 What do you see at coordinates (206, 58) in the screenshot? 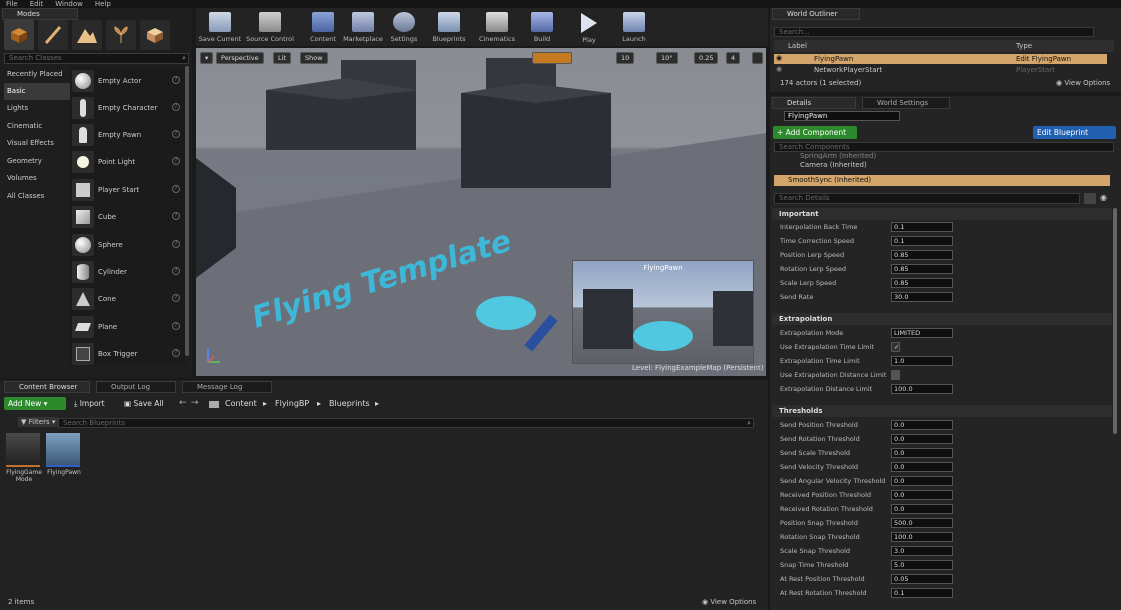
I see `viewport-options-button: ▾` at bounding box center [206, 58].